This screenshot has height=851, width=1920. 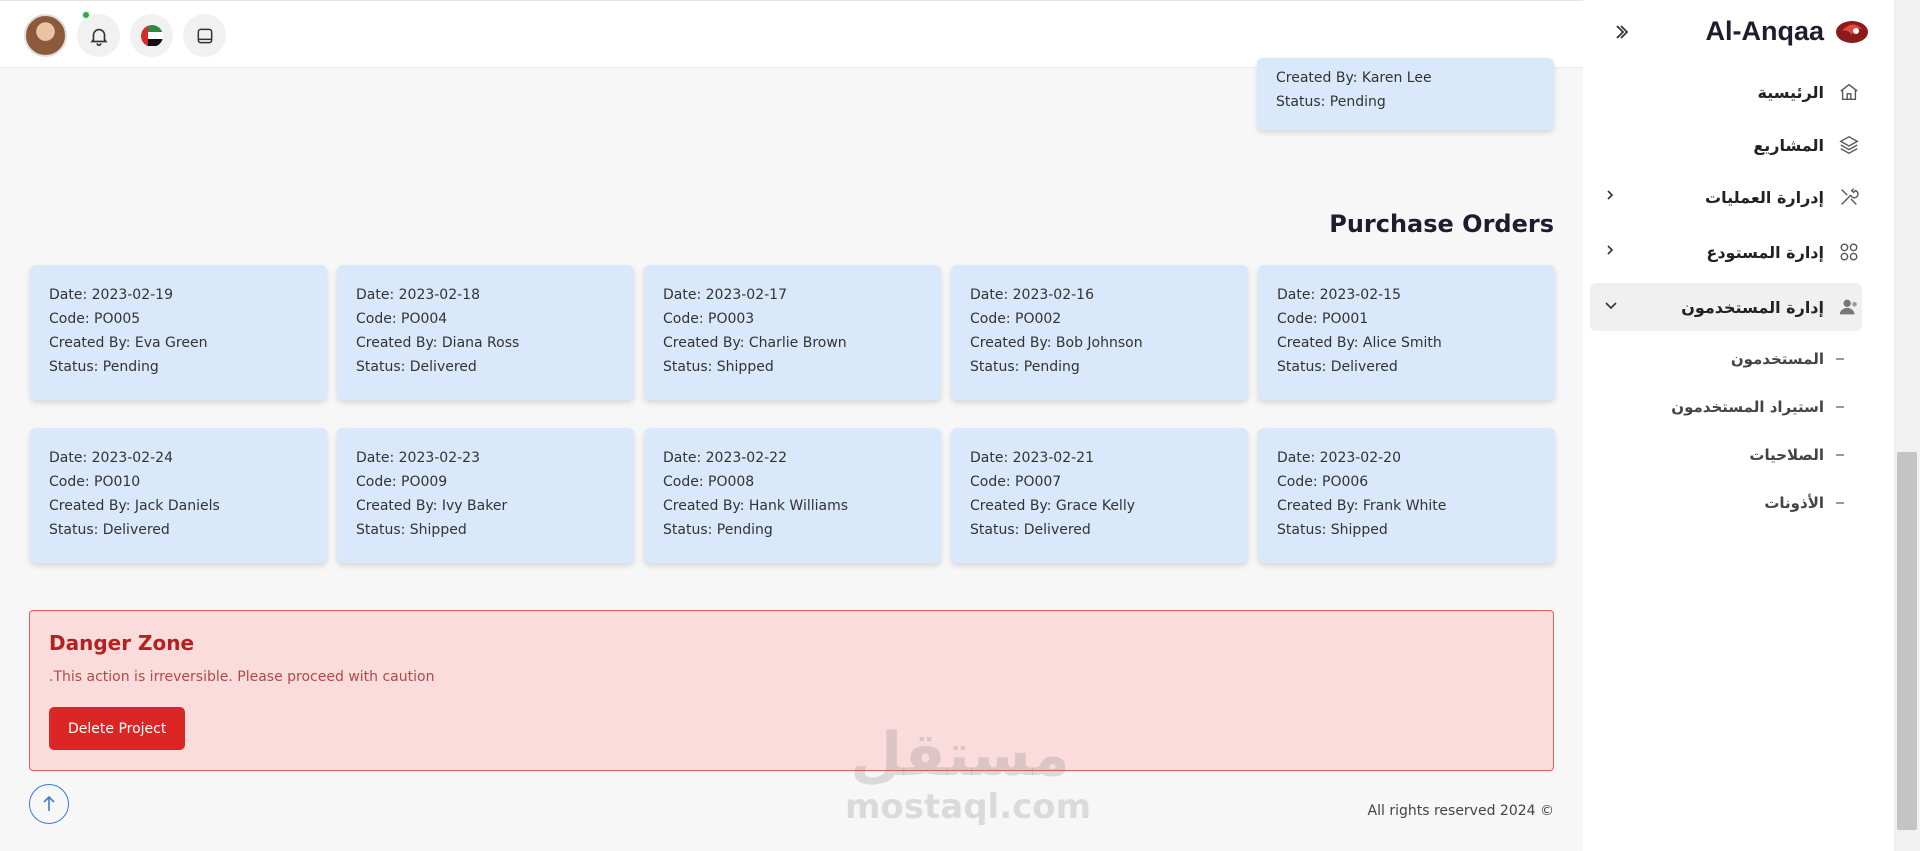 I want to click on card-code: Code: PO001, so click(x=1323, y=319).